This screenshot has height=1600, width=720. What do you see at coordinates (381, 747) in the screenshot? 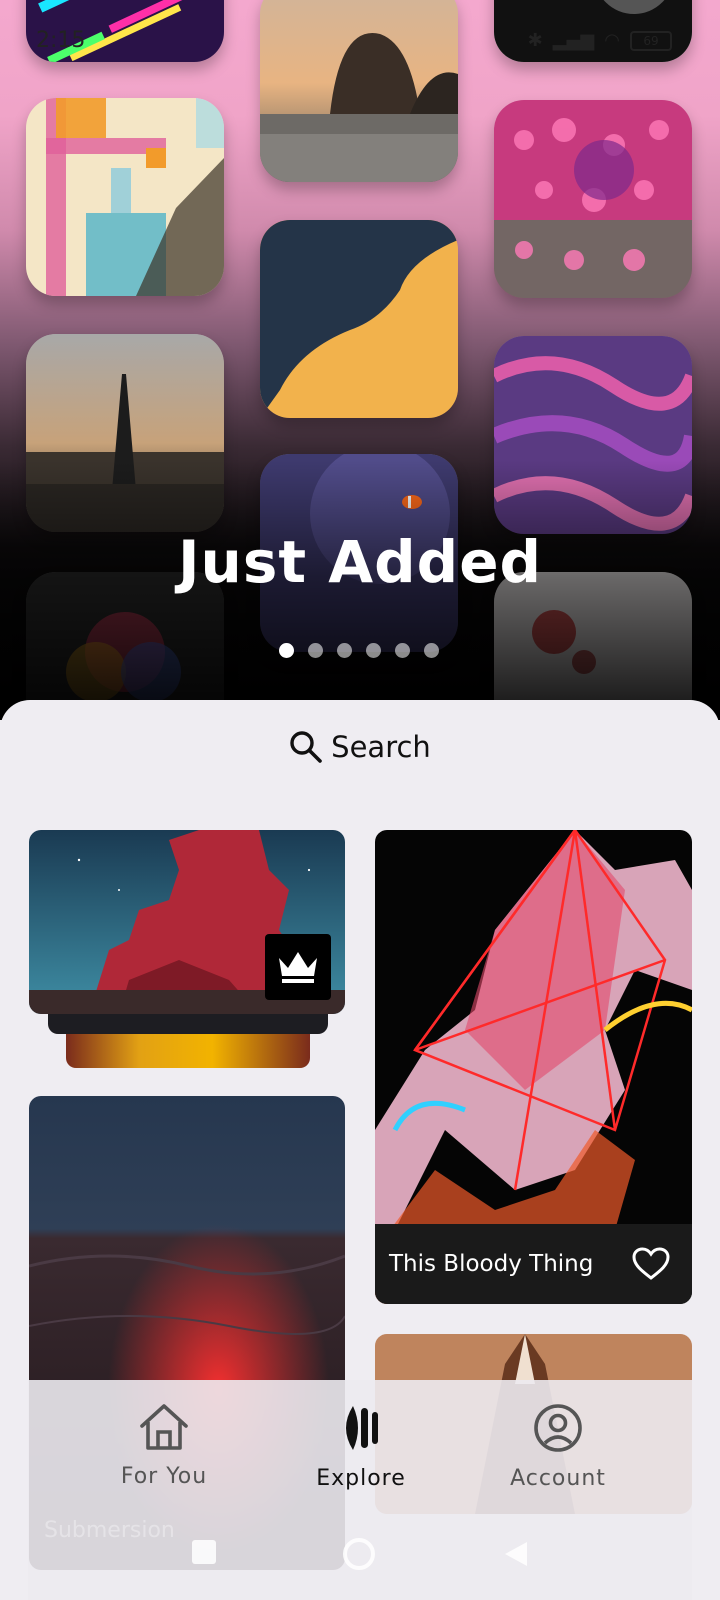
I see `search-label: Search` at bounding box center [381, 747].